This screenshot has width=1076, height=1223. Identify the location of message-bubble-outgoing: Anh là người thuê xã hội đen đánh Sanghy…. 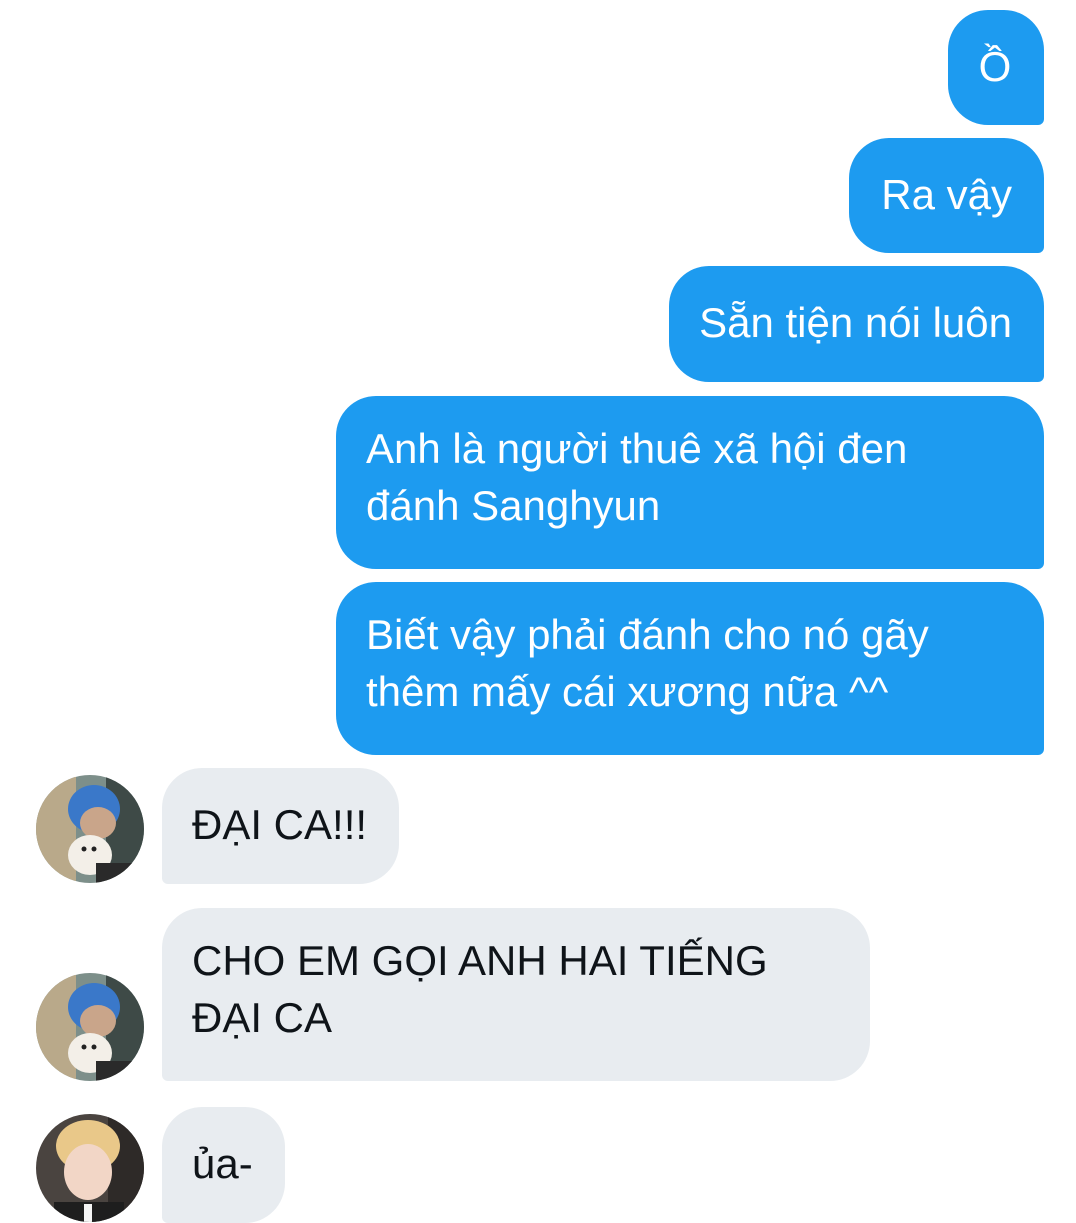
(690, 482).